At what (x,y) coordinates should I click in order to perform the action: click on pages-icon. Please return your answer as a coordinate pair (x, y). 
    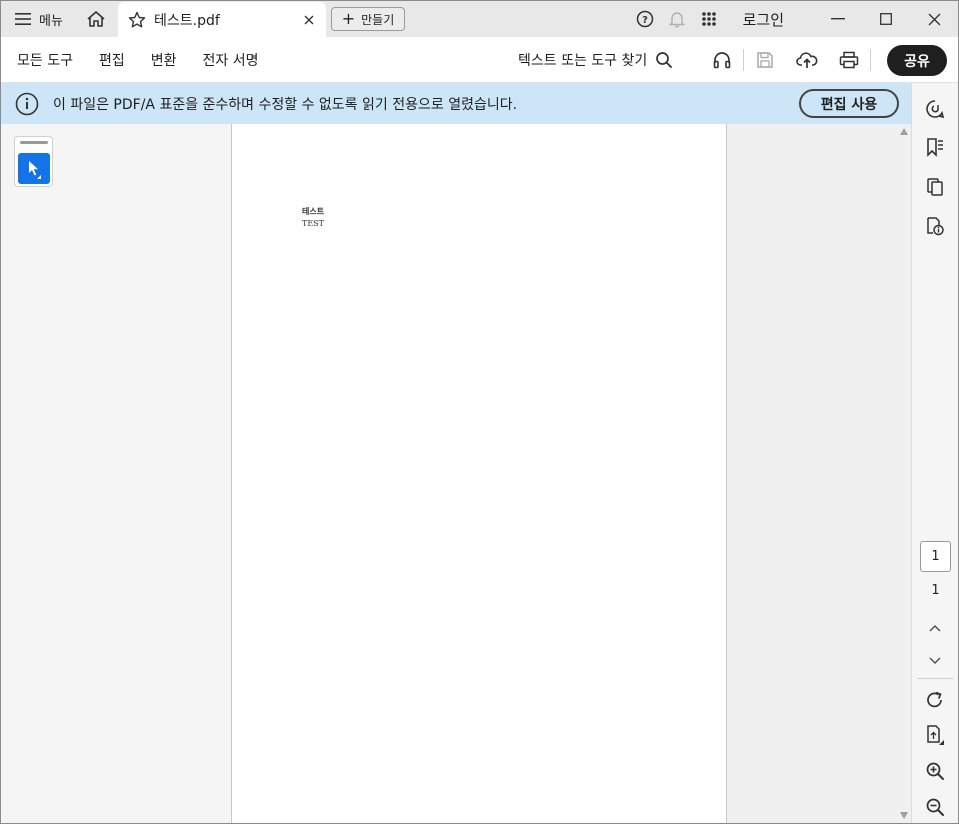
    Looking at the image, I should click on (935, 187).